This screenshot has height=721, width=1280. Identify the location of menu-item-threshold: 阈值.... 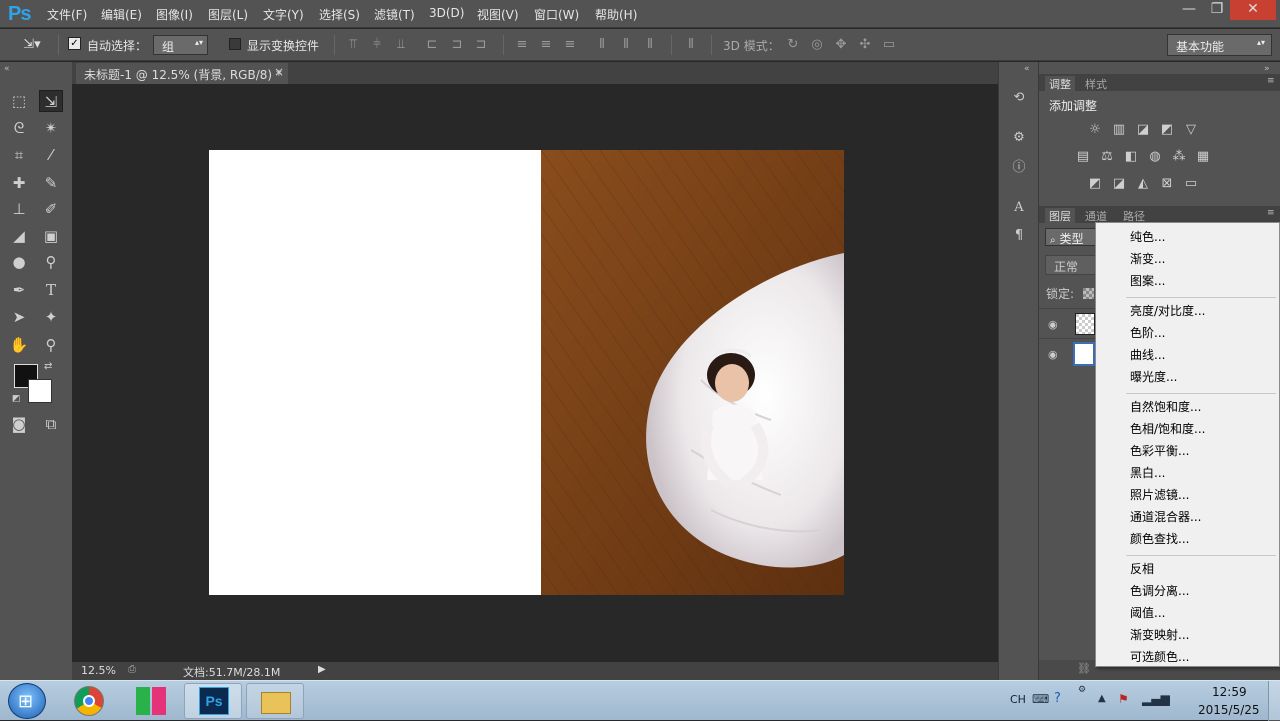
(1147, 612).